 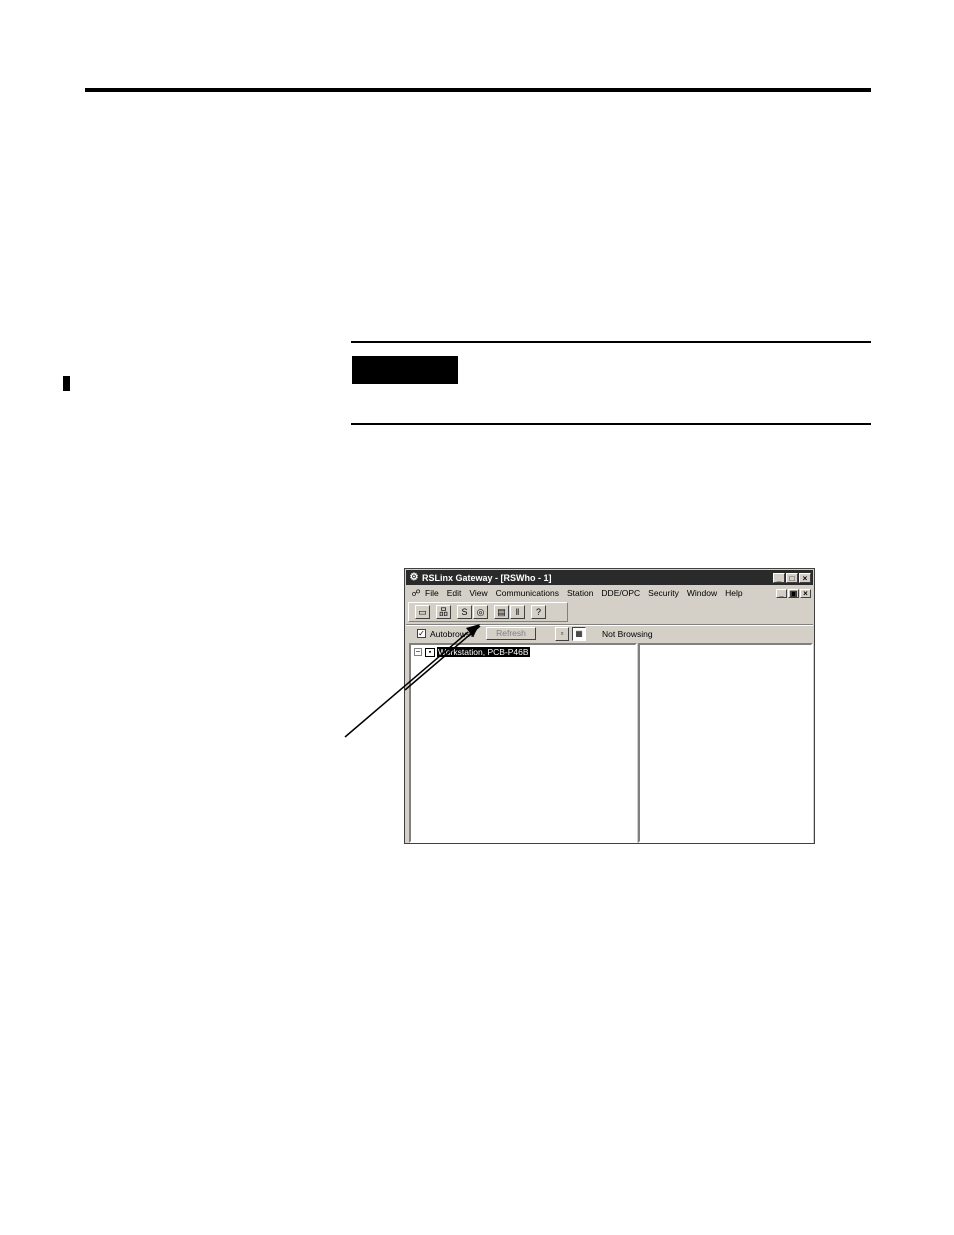 What do you see at coordinates (611, 424) in the screenshot?
I see `note-bottom-rule` at bounding box center [611, 424].